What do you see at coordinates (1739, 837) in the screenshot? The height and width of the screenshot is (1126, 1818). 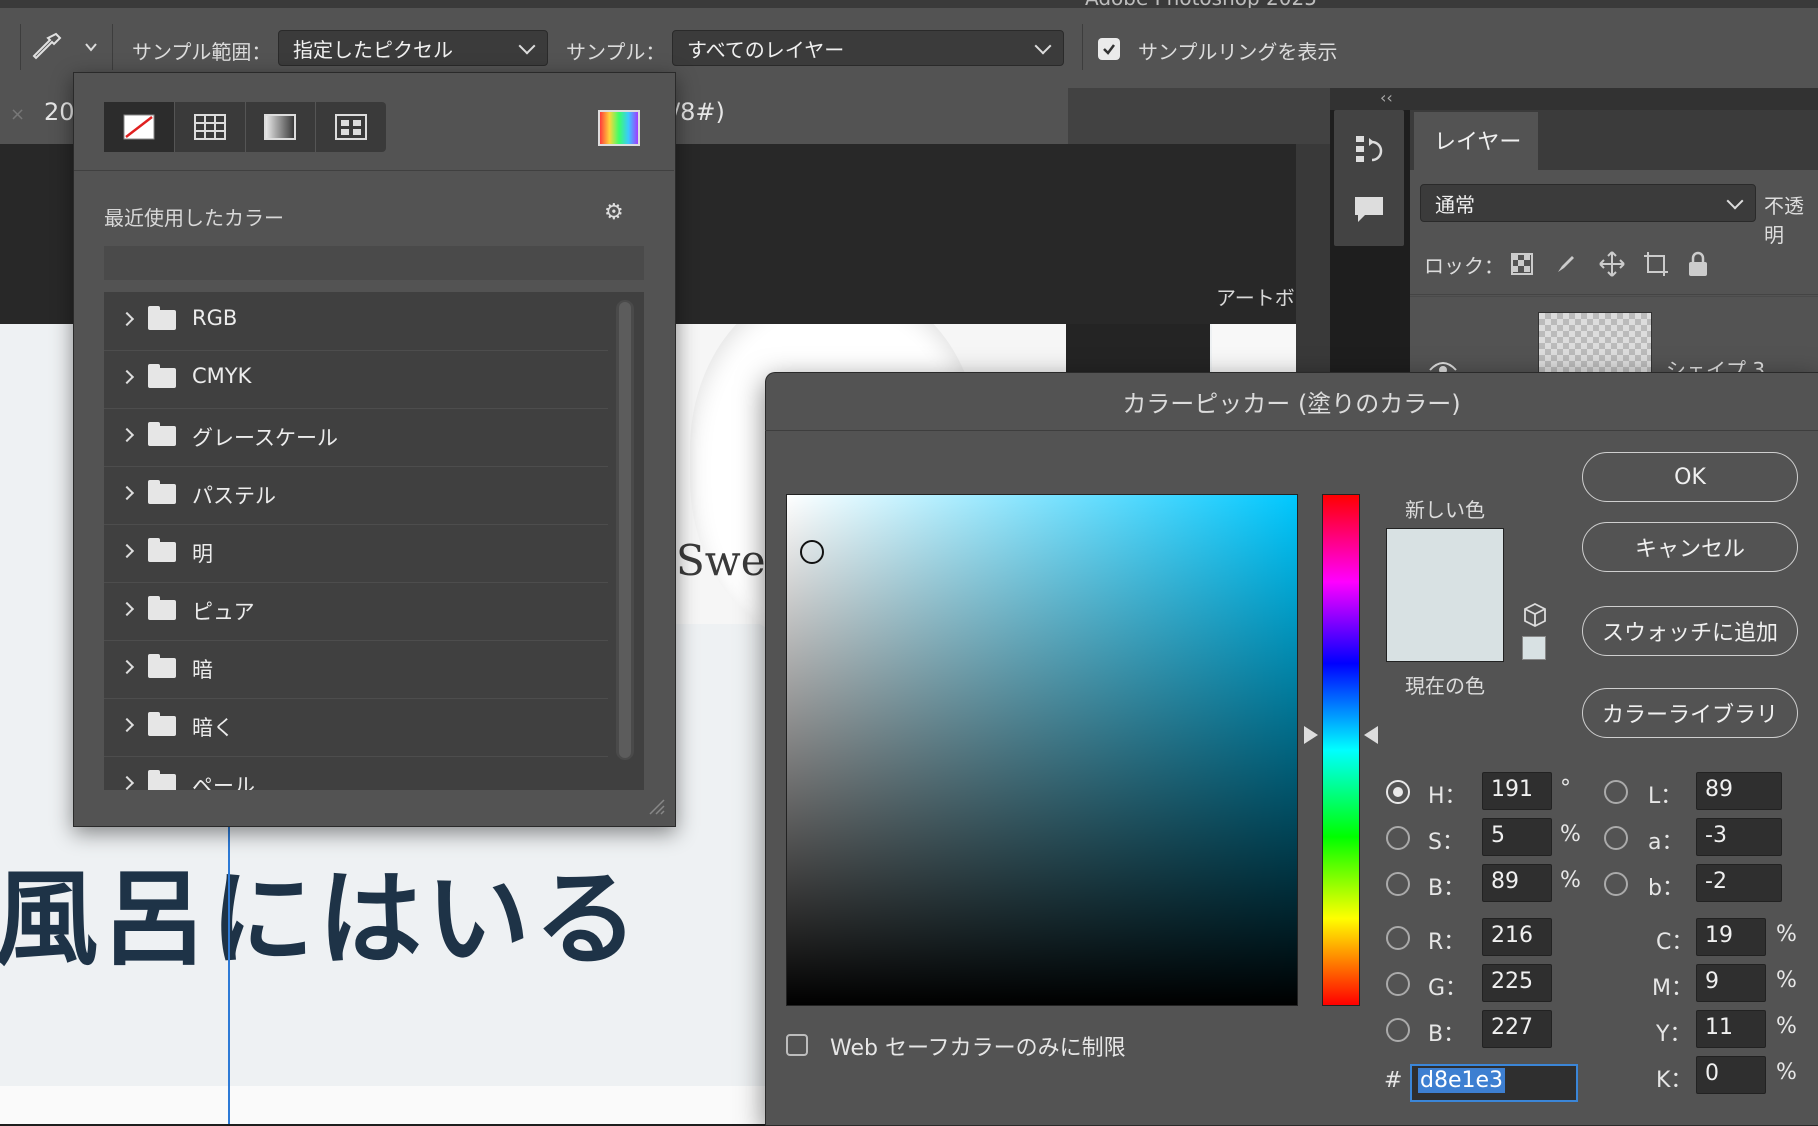 I see `a-channel-input: -3` at bounding box center [1739, 837].